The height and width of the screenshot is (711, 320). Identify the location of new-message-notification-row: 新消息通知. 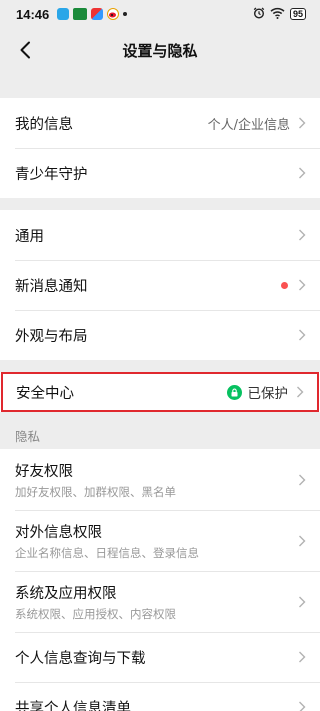
(160, 285).